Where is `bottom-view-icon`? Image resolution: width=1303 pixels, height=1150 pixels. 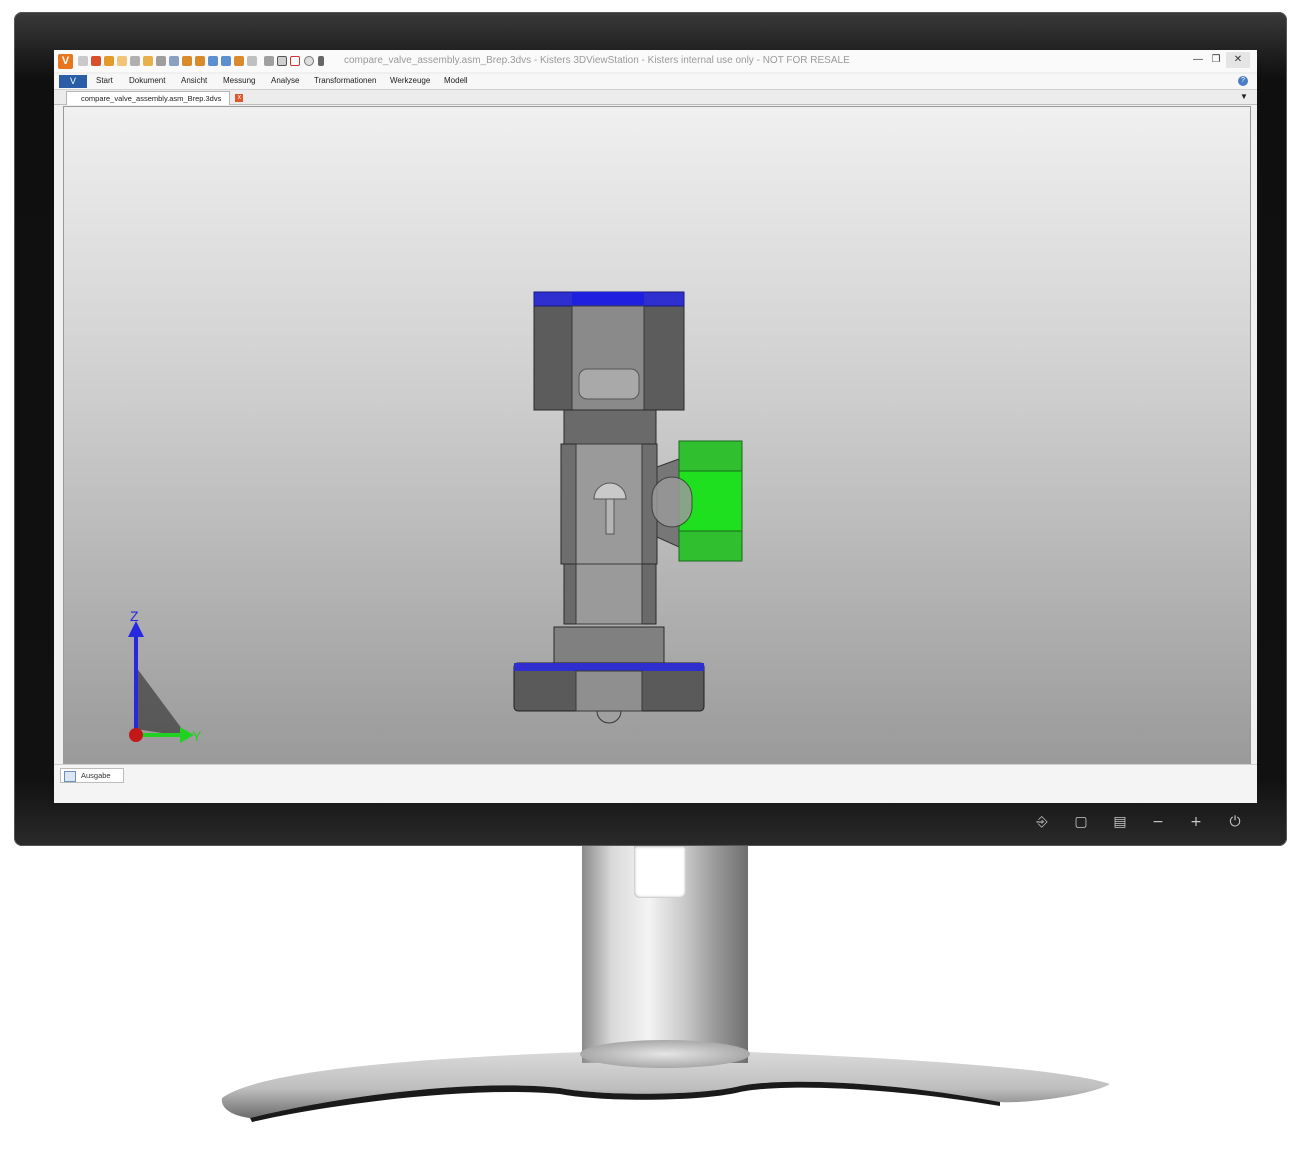 bottom-view-icon is located at coordinates (252, 61).